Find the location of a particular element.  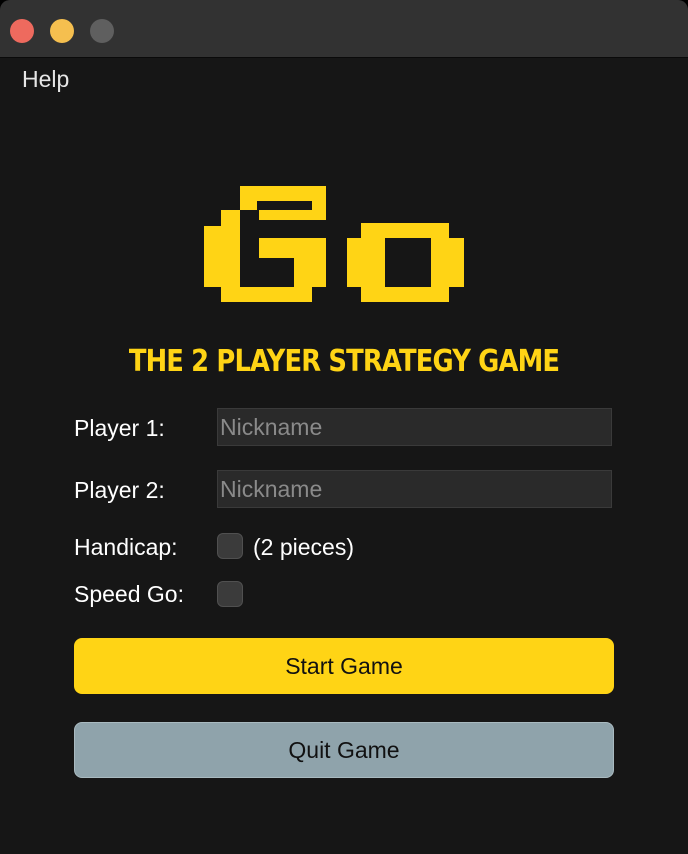

logo-letter-o is located at coordinates (405, 262).